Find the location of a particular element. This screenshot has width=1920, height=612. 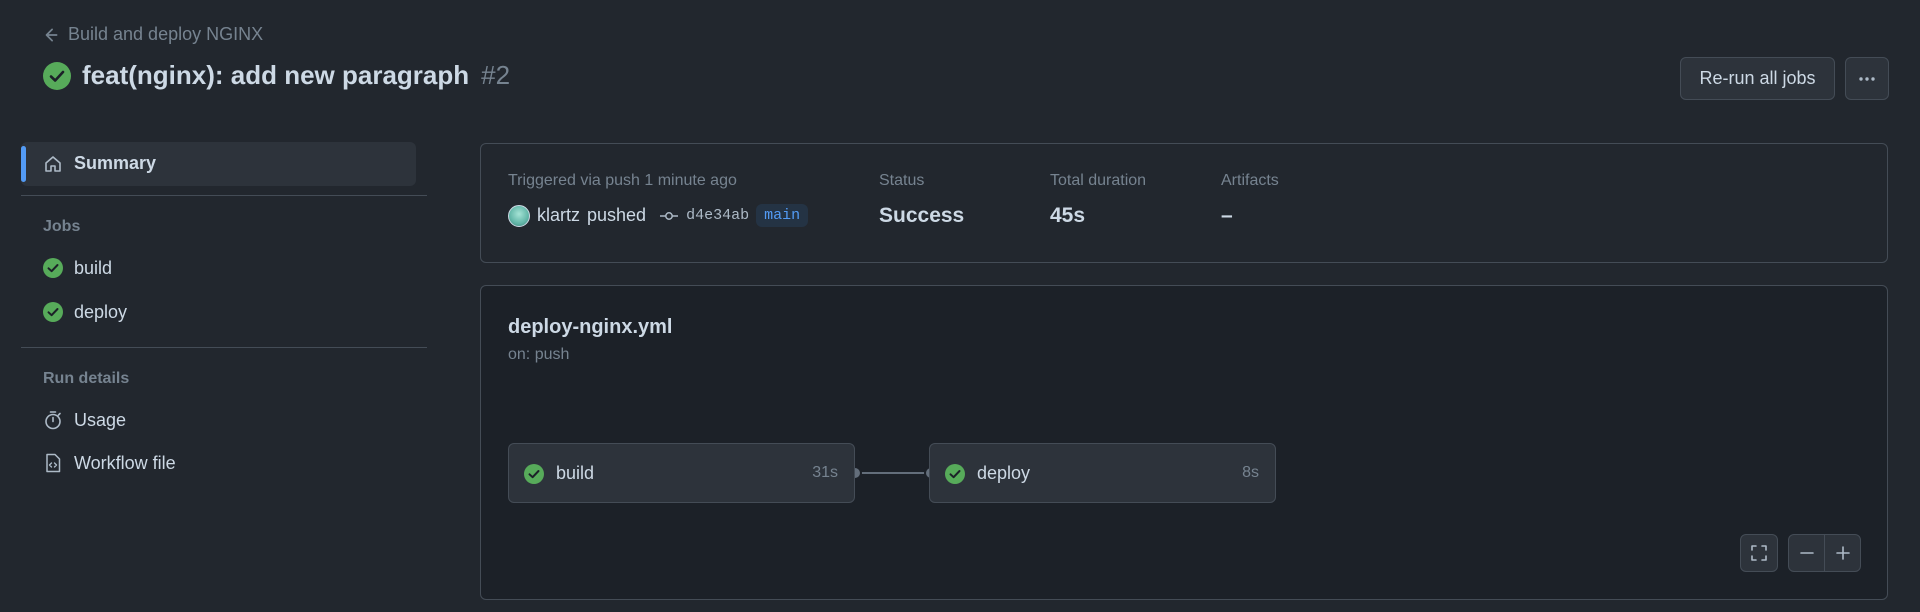

more-options-button is located at coordinates (1867, 78).